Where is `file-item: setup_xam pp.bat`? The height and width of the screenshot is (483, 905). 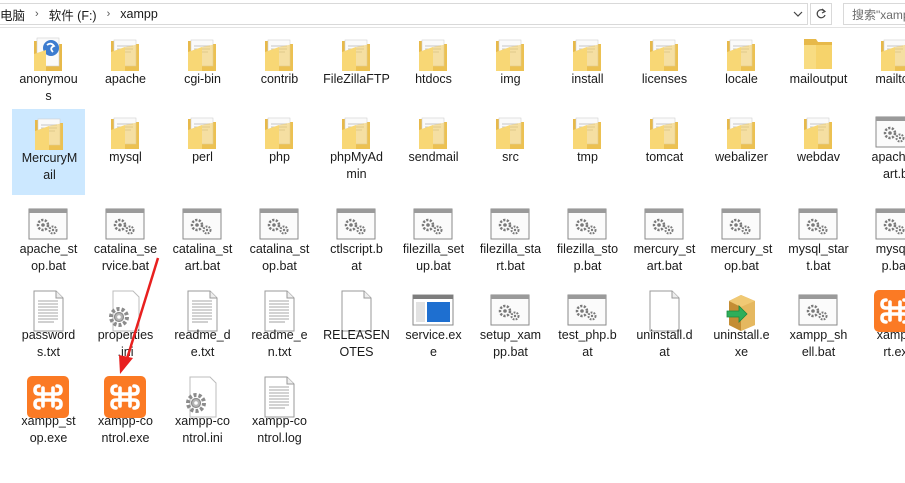 file-item: setup_xam pp.bat is located at coordinates (510, 330).